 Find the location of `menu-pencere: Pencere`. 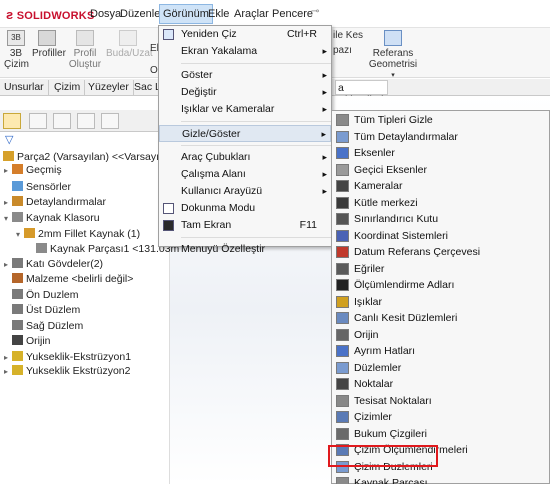

menu-pencere: Pencere is located at coordinates (292, 14).